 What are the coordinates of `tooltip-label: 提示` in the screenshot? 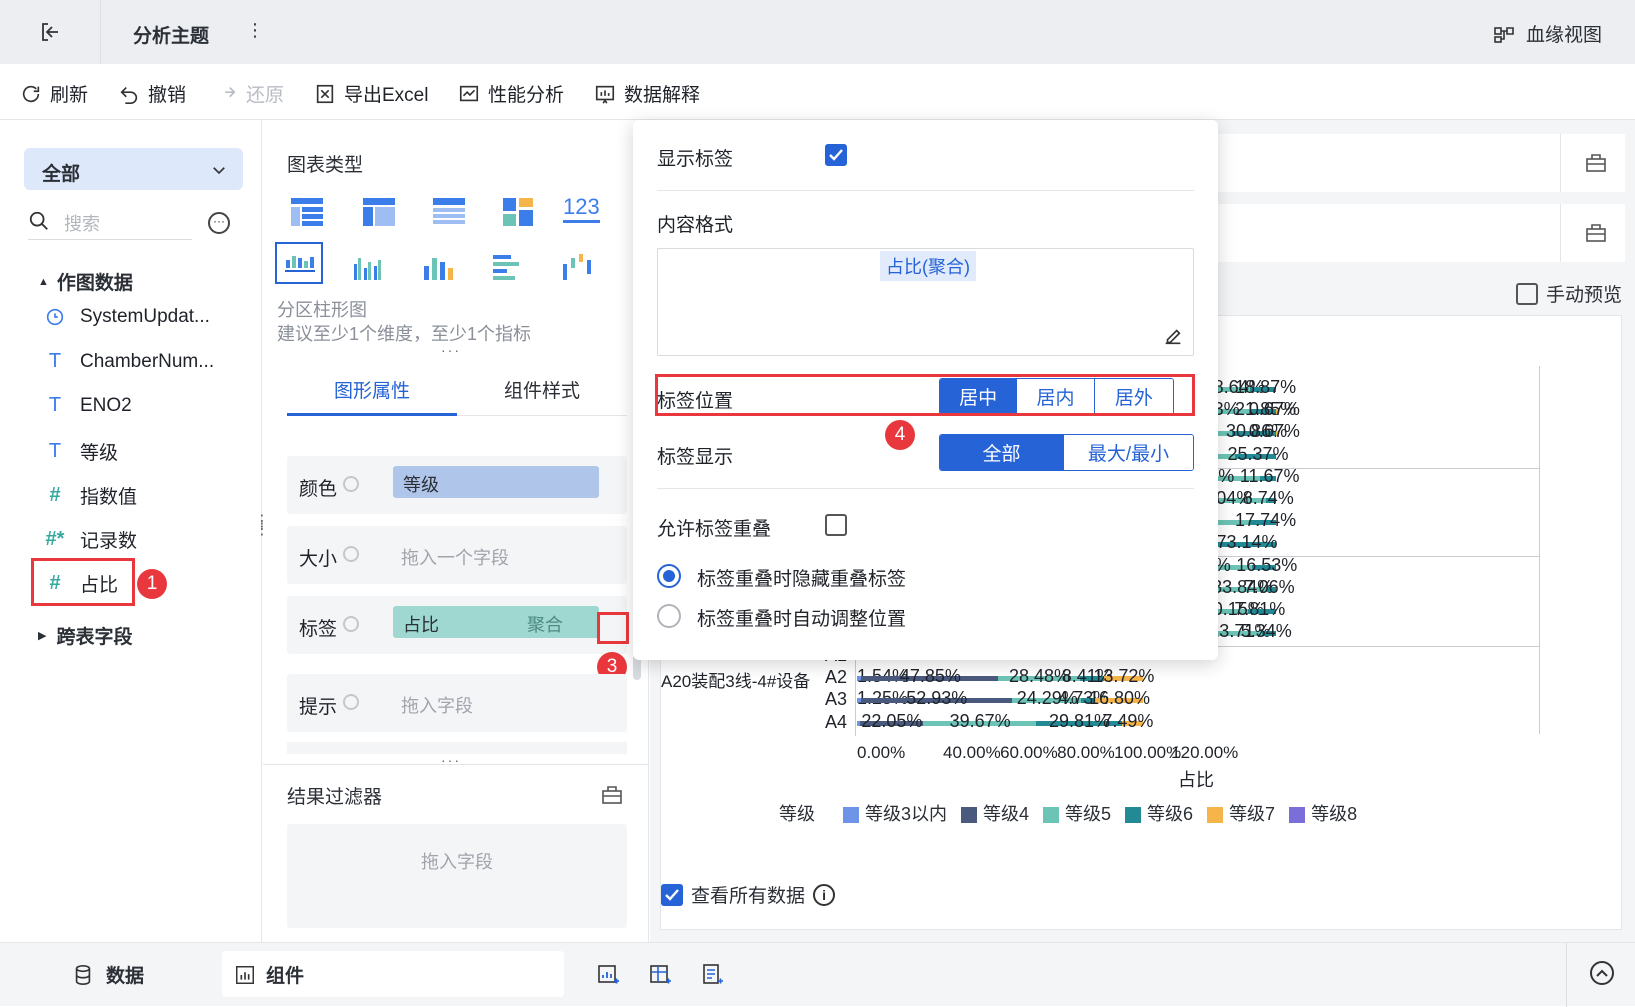 It's located at (318, 707).